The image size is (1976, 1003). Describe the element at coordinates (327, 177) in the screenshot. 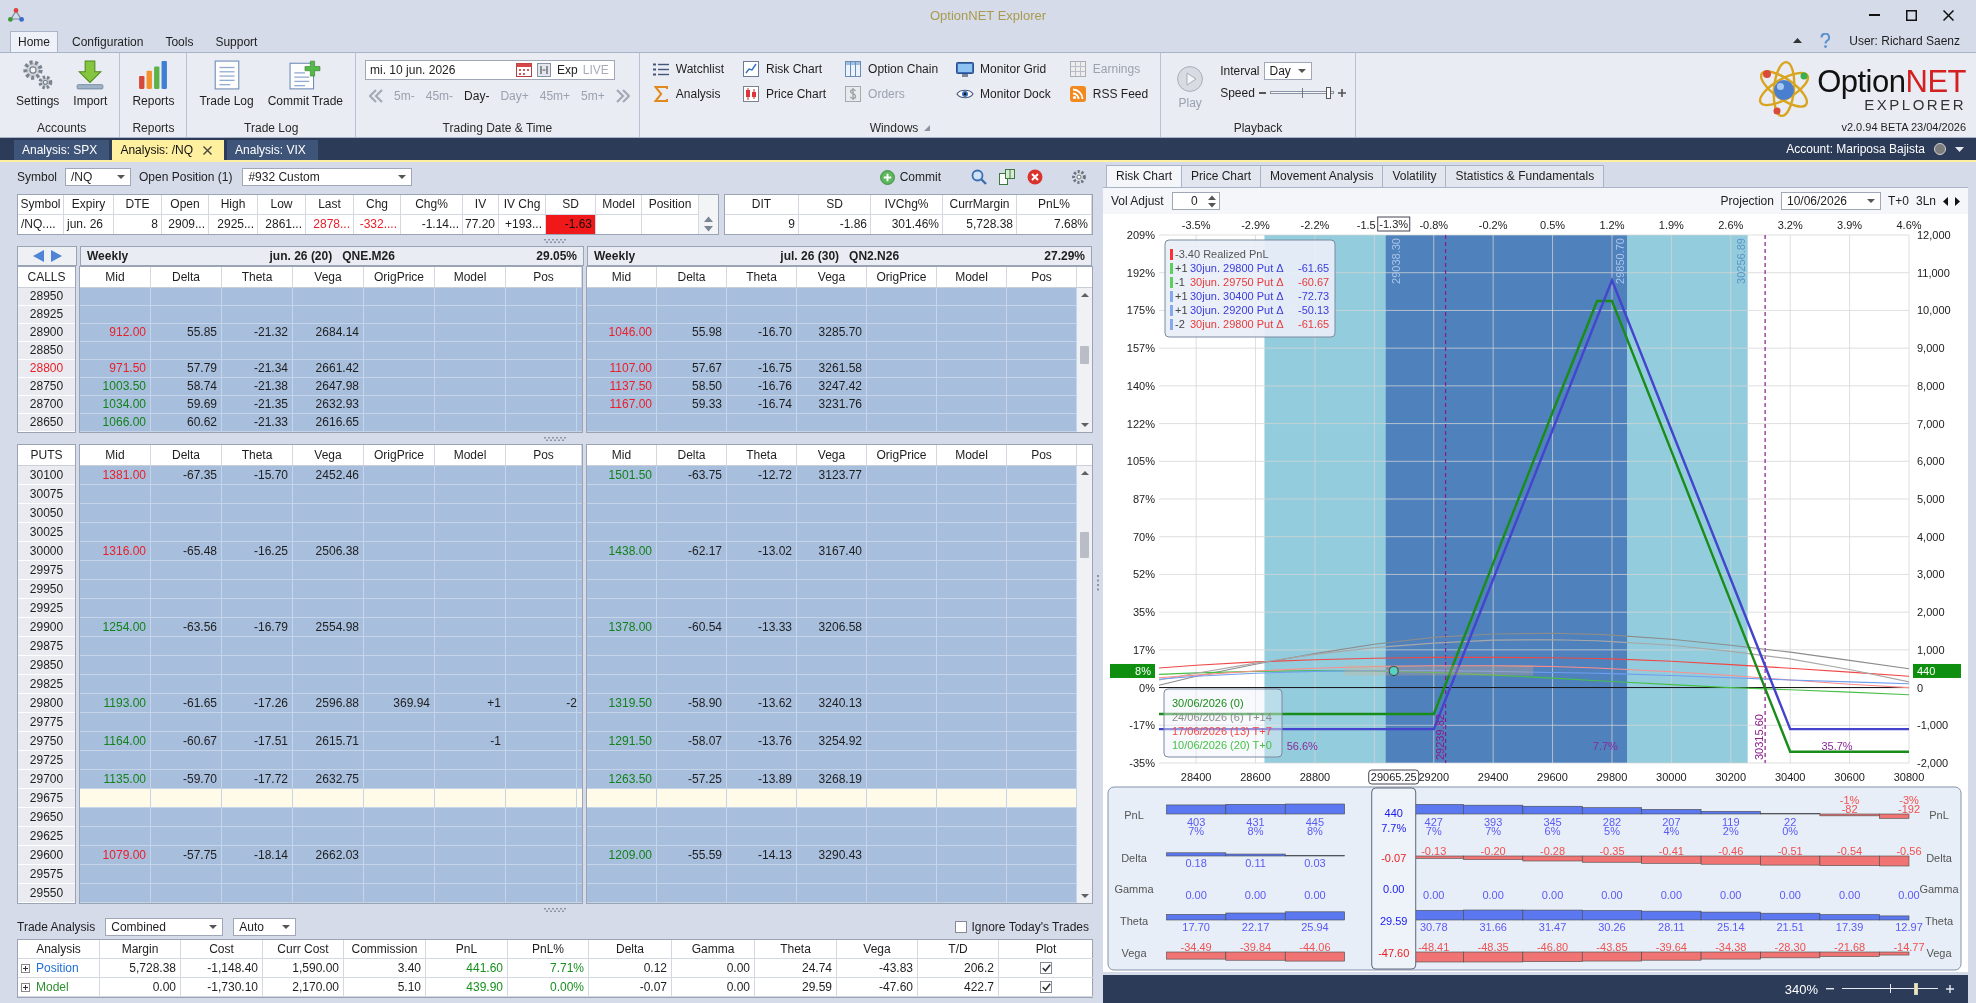

I see `position-dropdown: #932 Custom` at that location.